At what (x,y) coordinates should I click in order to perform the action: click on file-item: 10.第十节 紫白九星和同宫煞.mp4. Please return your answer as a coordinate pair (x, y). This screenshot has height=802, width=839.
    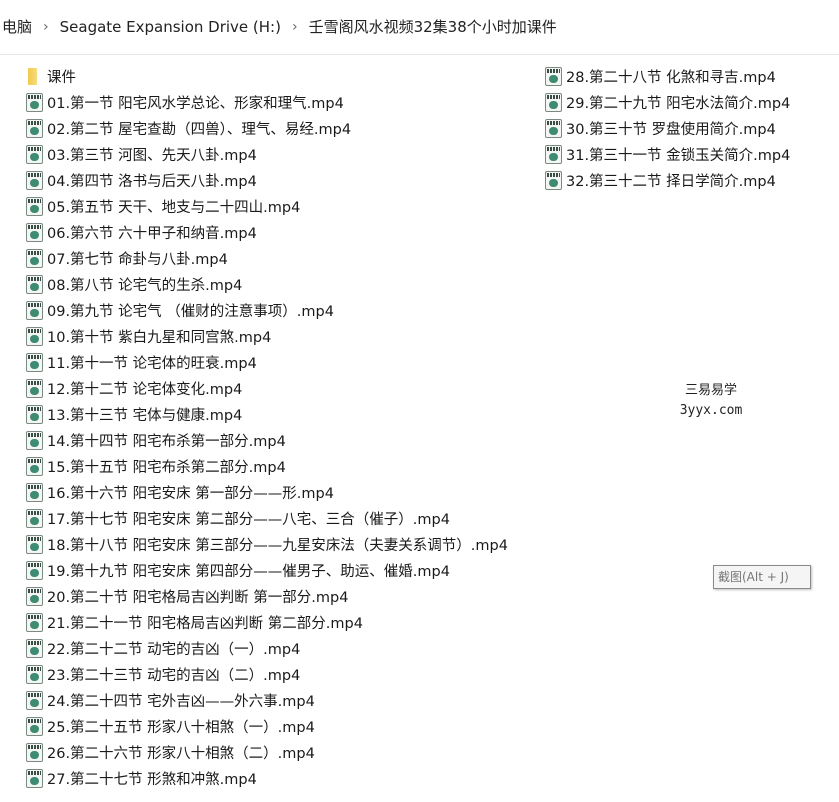
    Looking at the image, I should click on (148, 336).